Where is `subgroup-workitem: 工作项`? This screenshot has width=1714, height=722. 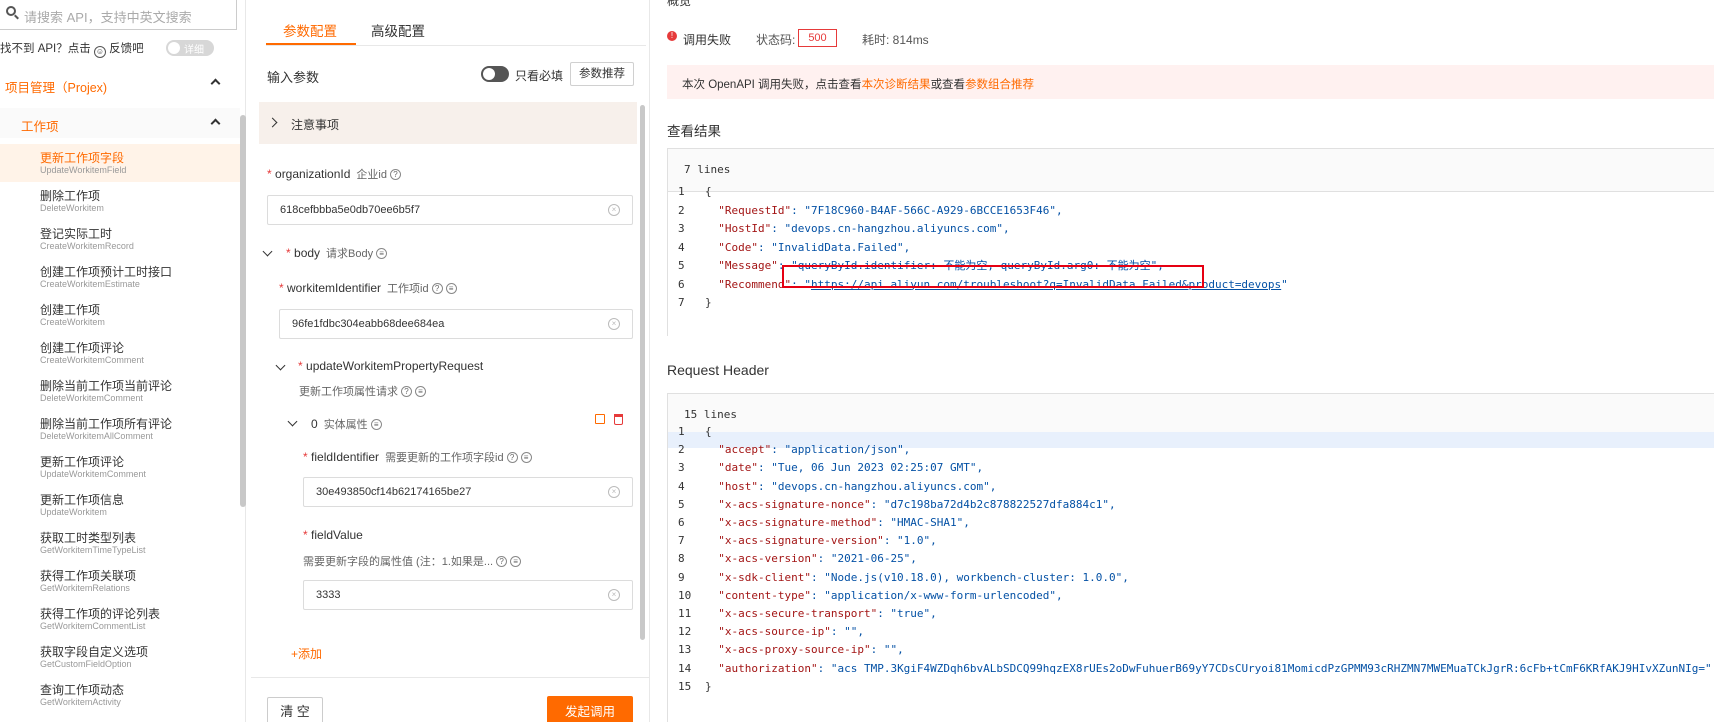 subgroup-workitem: 工作项 is located at coordinates (120, 123).